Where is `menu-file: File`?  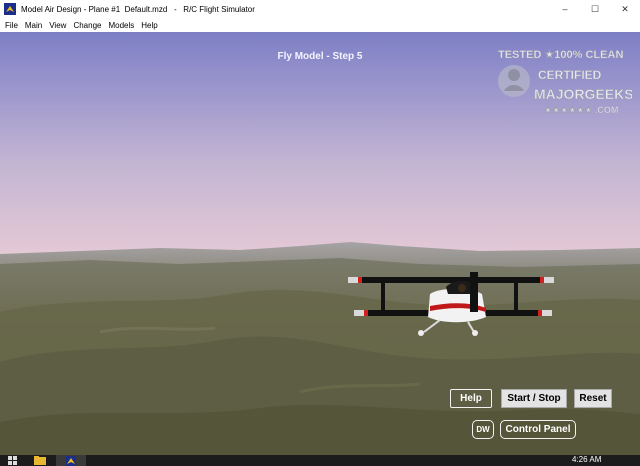 menu-file: File is located at coordinates (11, 25).